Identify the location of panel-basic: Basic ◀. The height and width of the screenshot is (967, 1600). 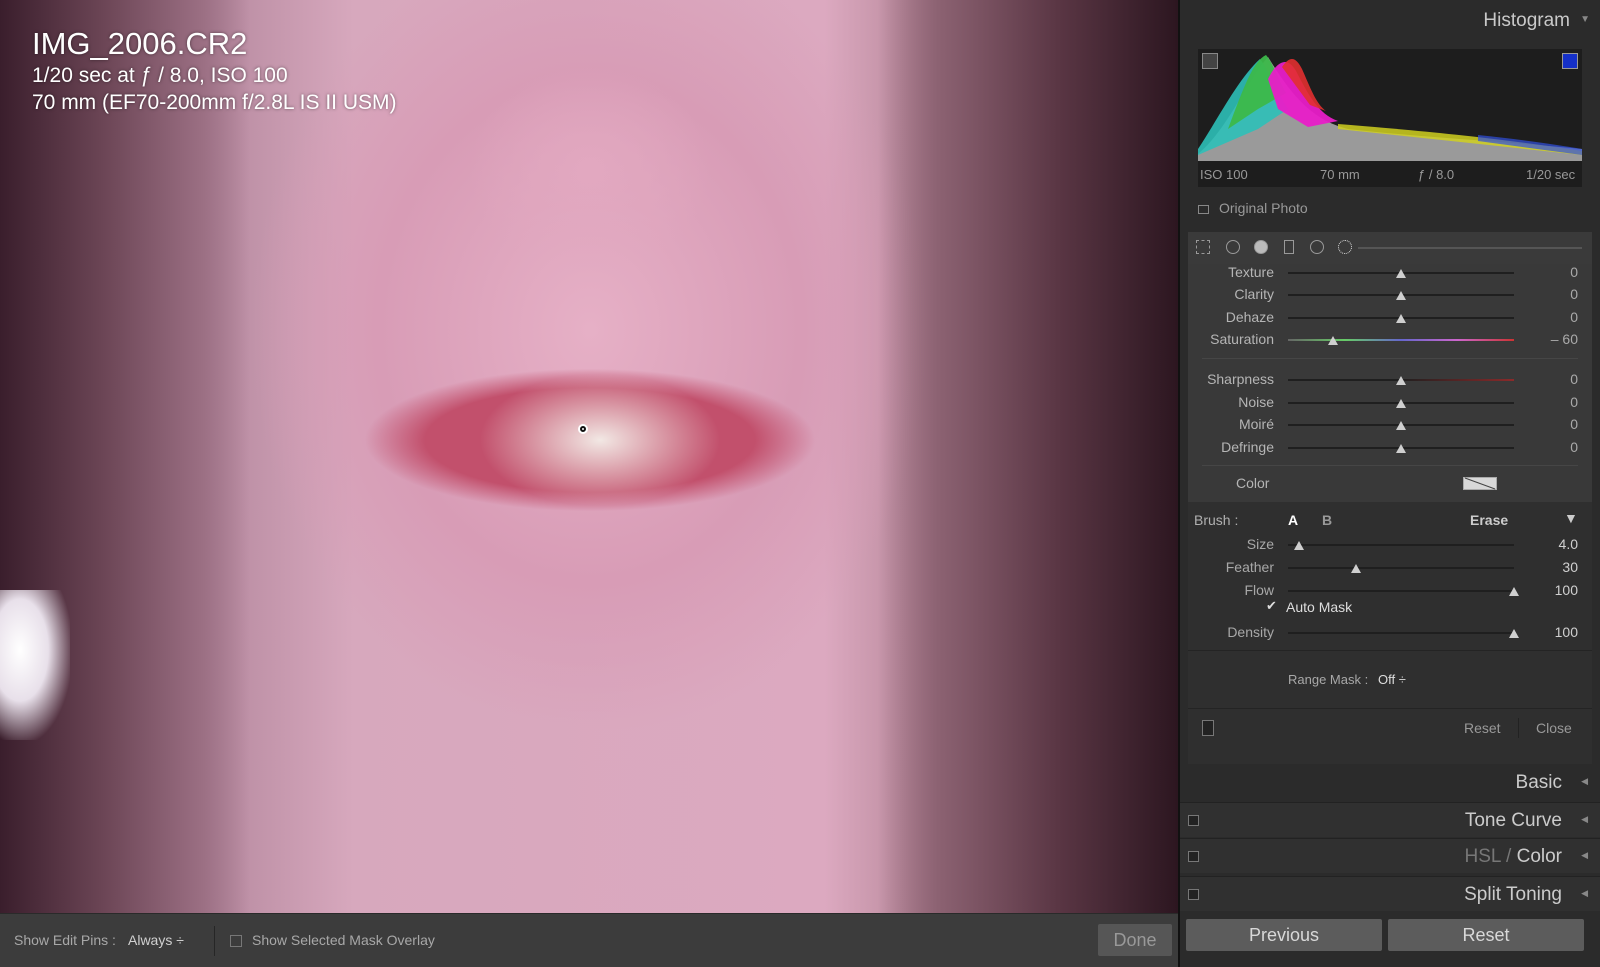
(1390, 782).